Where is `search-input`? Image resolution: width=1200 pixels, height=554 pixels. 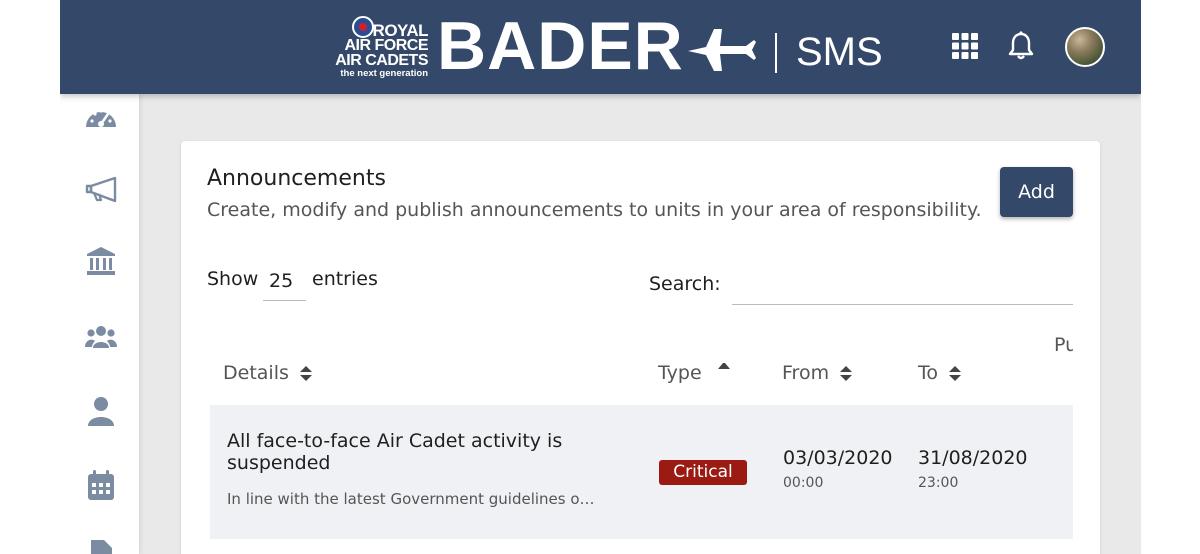 search-input is located at coordinates (902, 287).